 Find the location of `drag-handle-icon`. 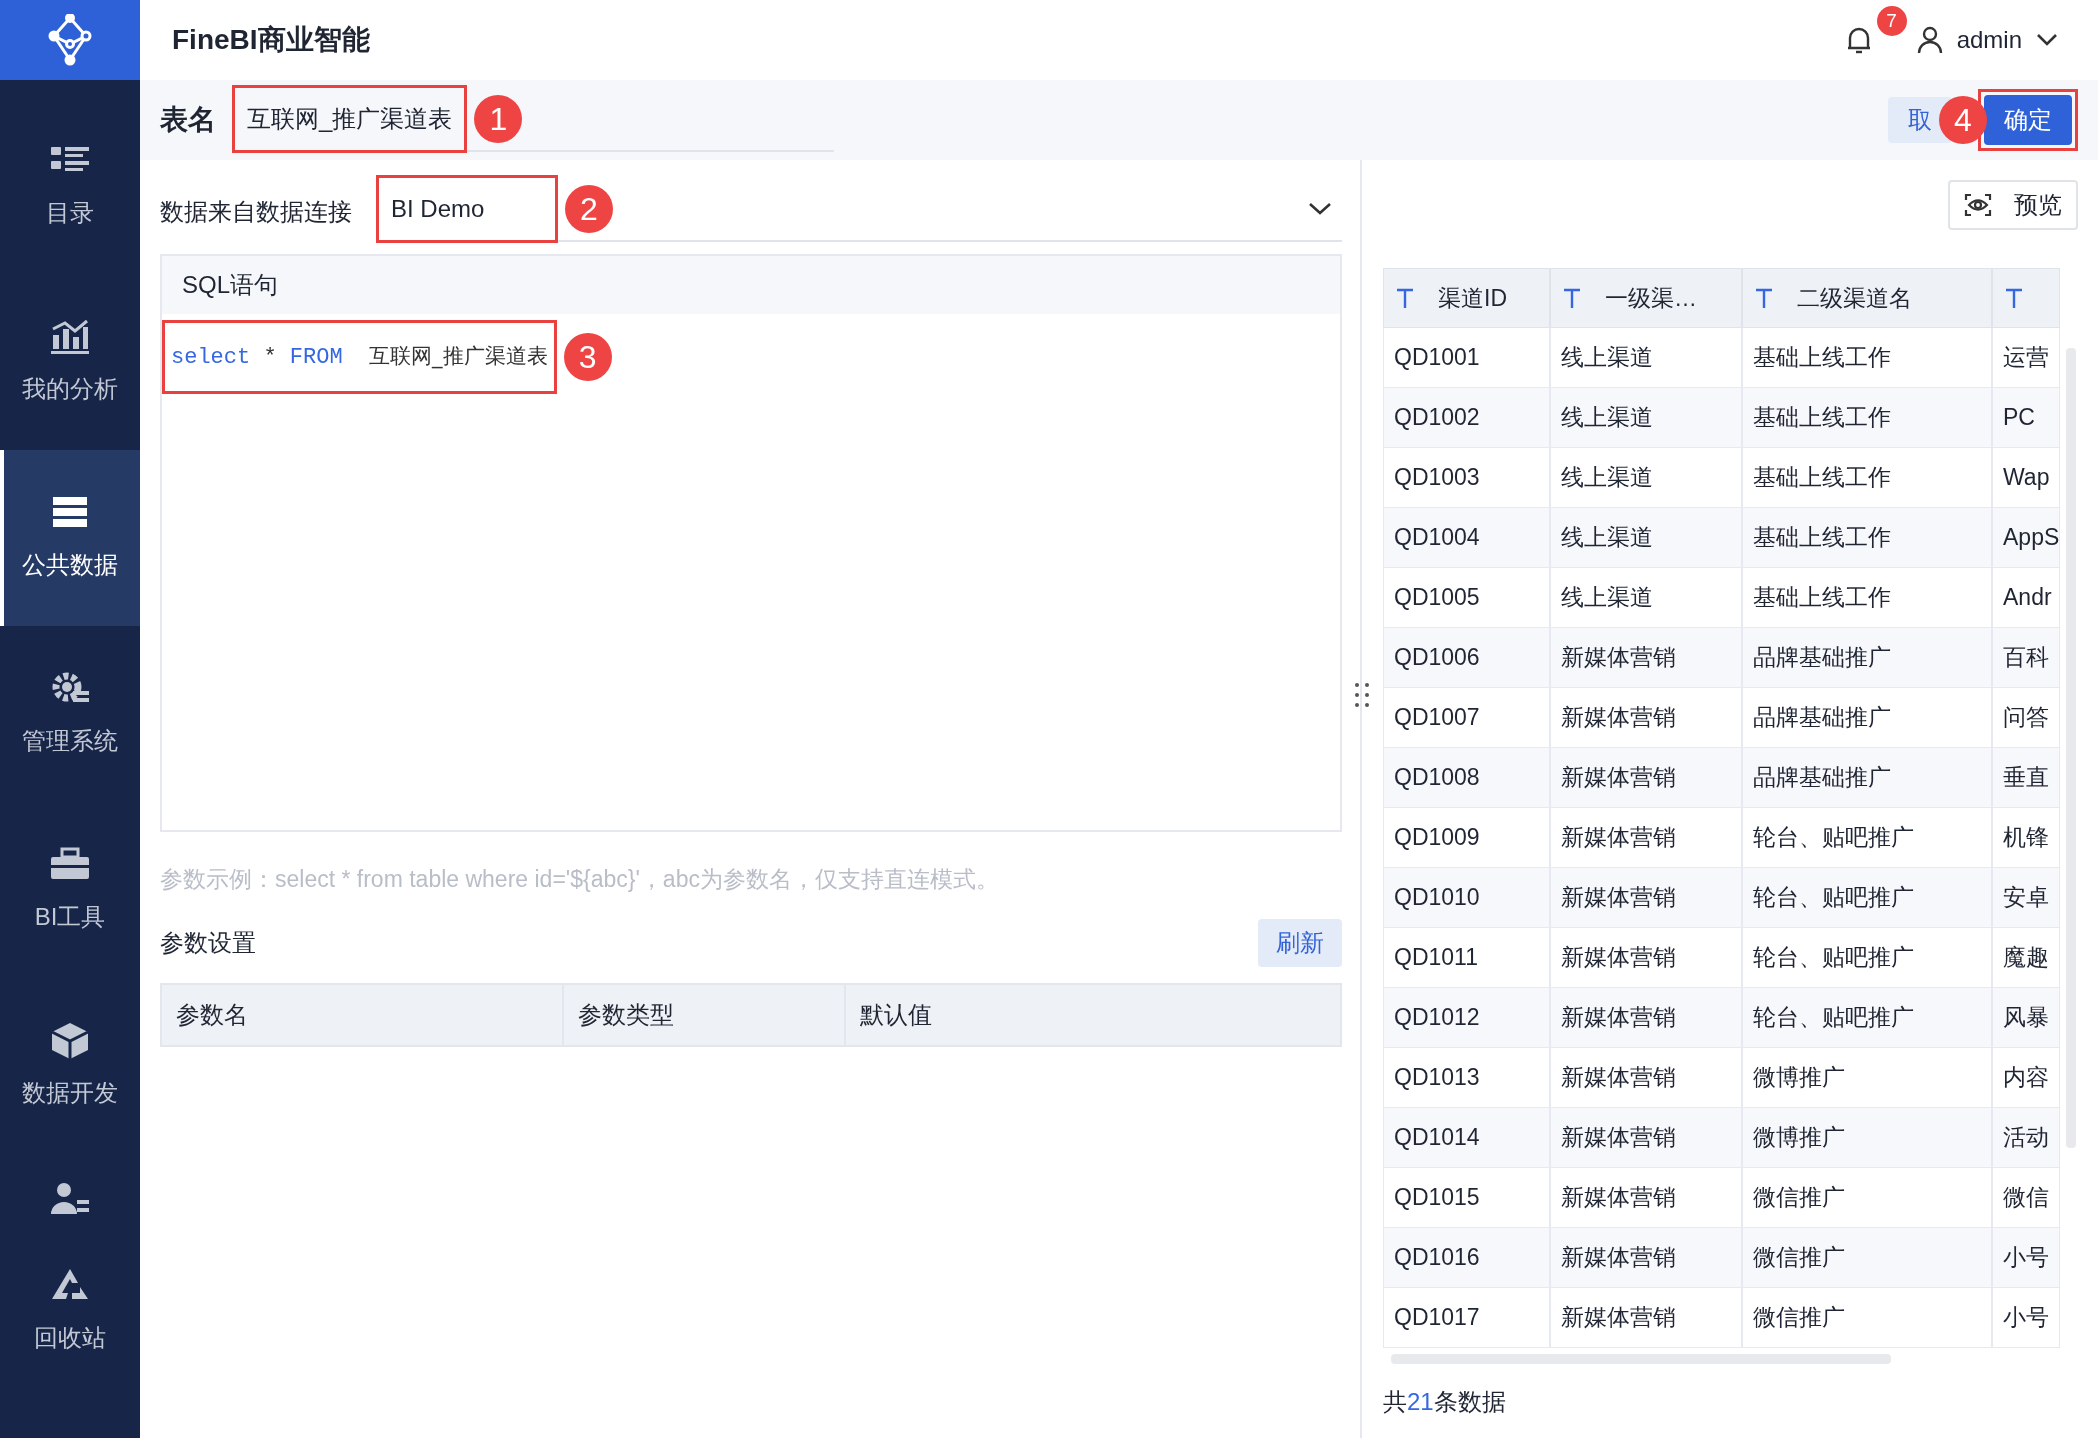

drag-handle-icon is located at coordinates (1362, 695).